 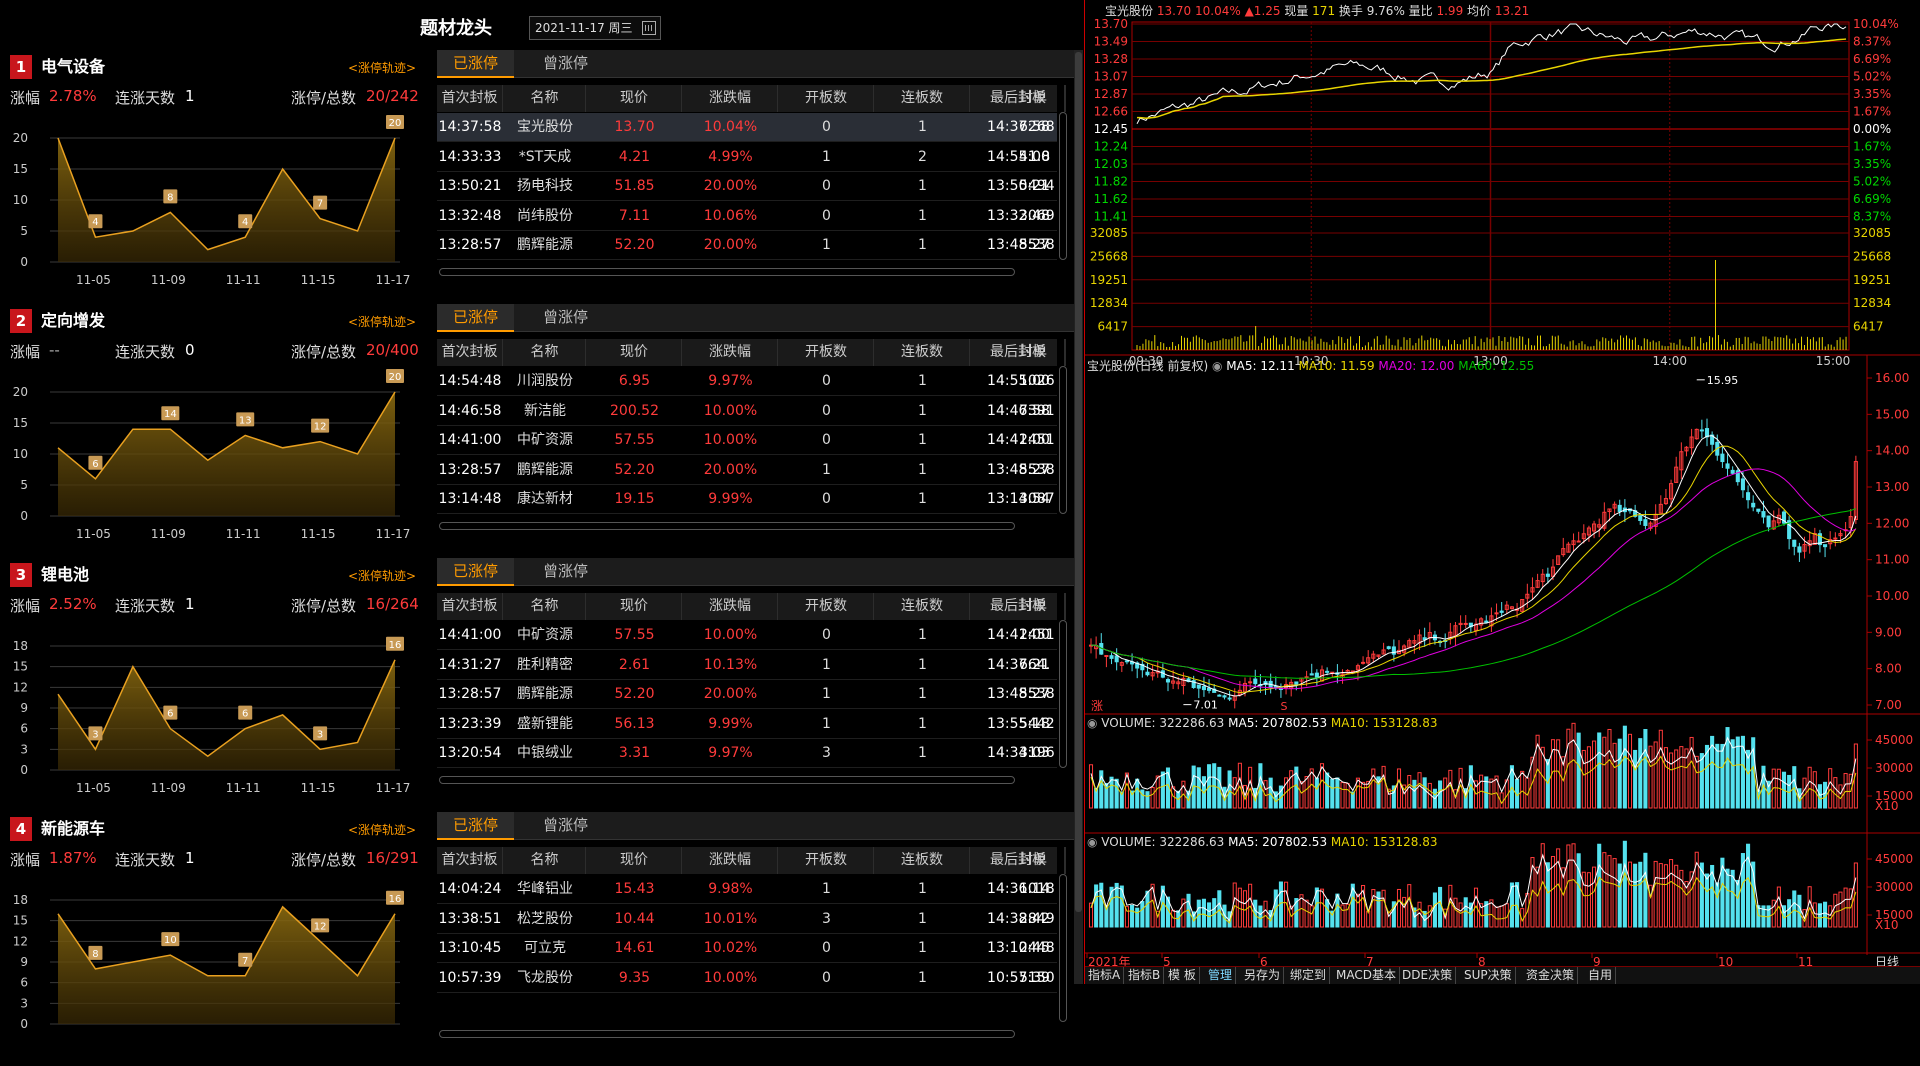 I want to click on data-label: 7, so click(x=245, y=961).